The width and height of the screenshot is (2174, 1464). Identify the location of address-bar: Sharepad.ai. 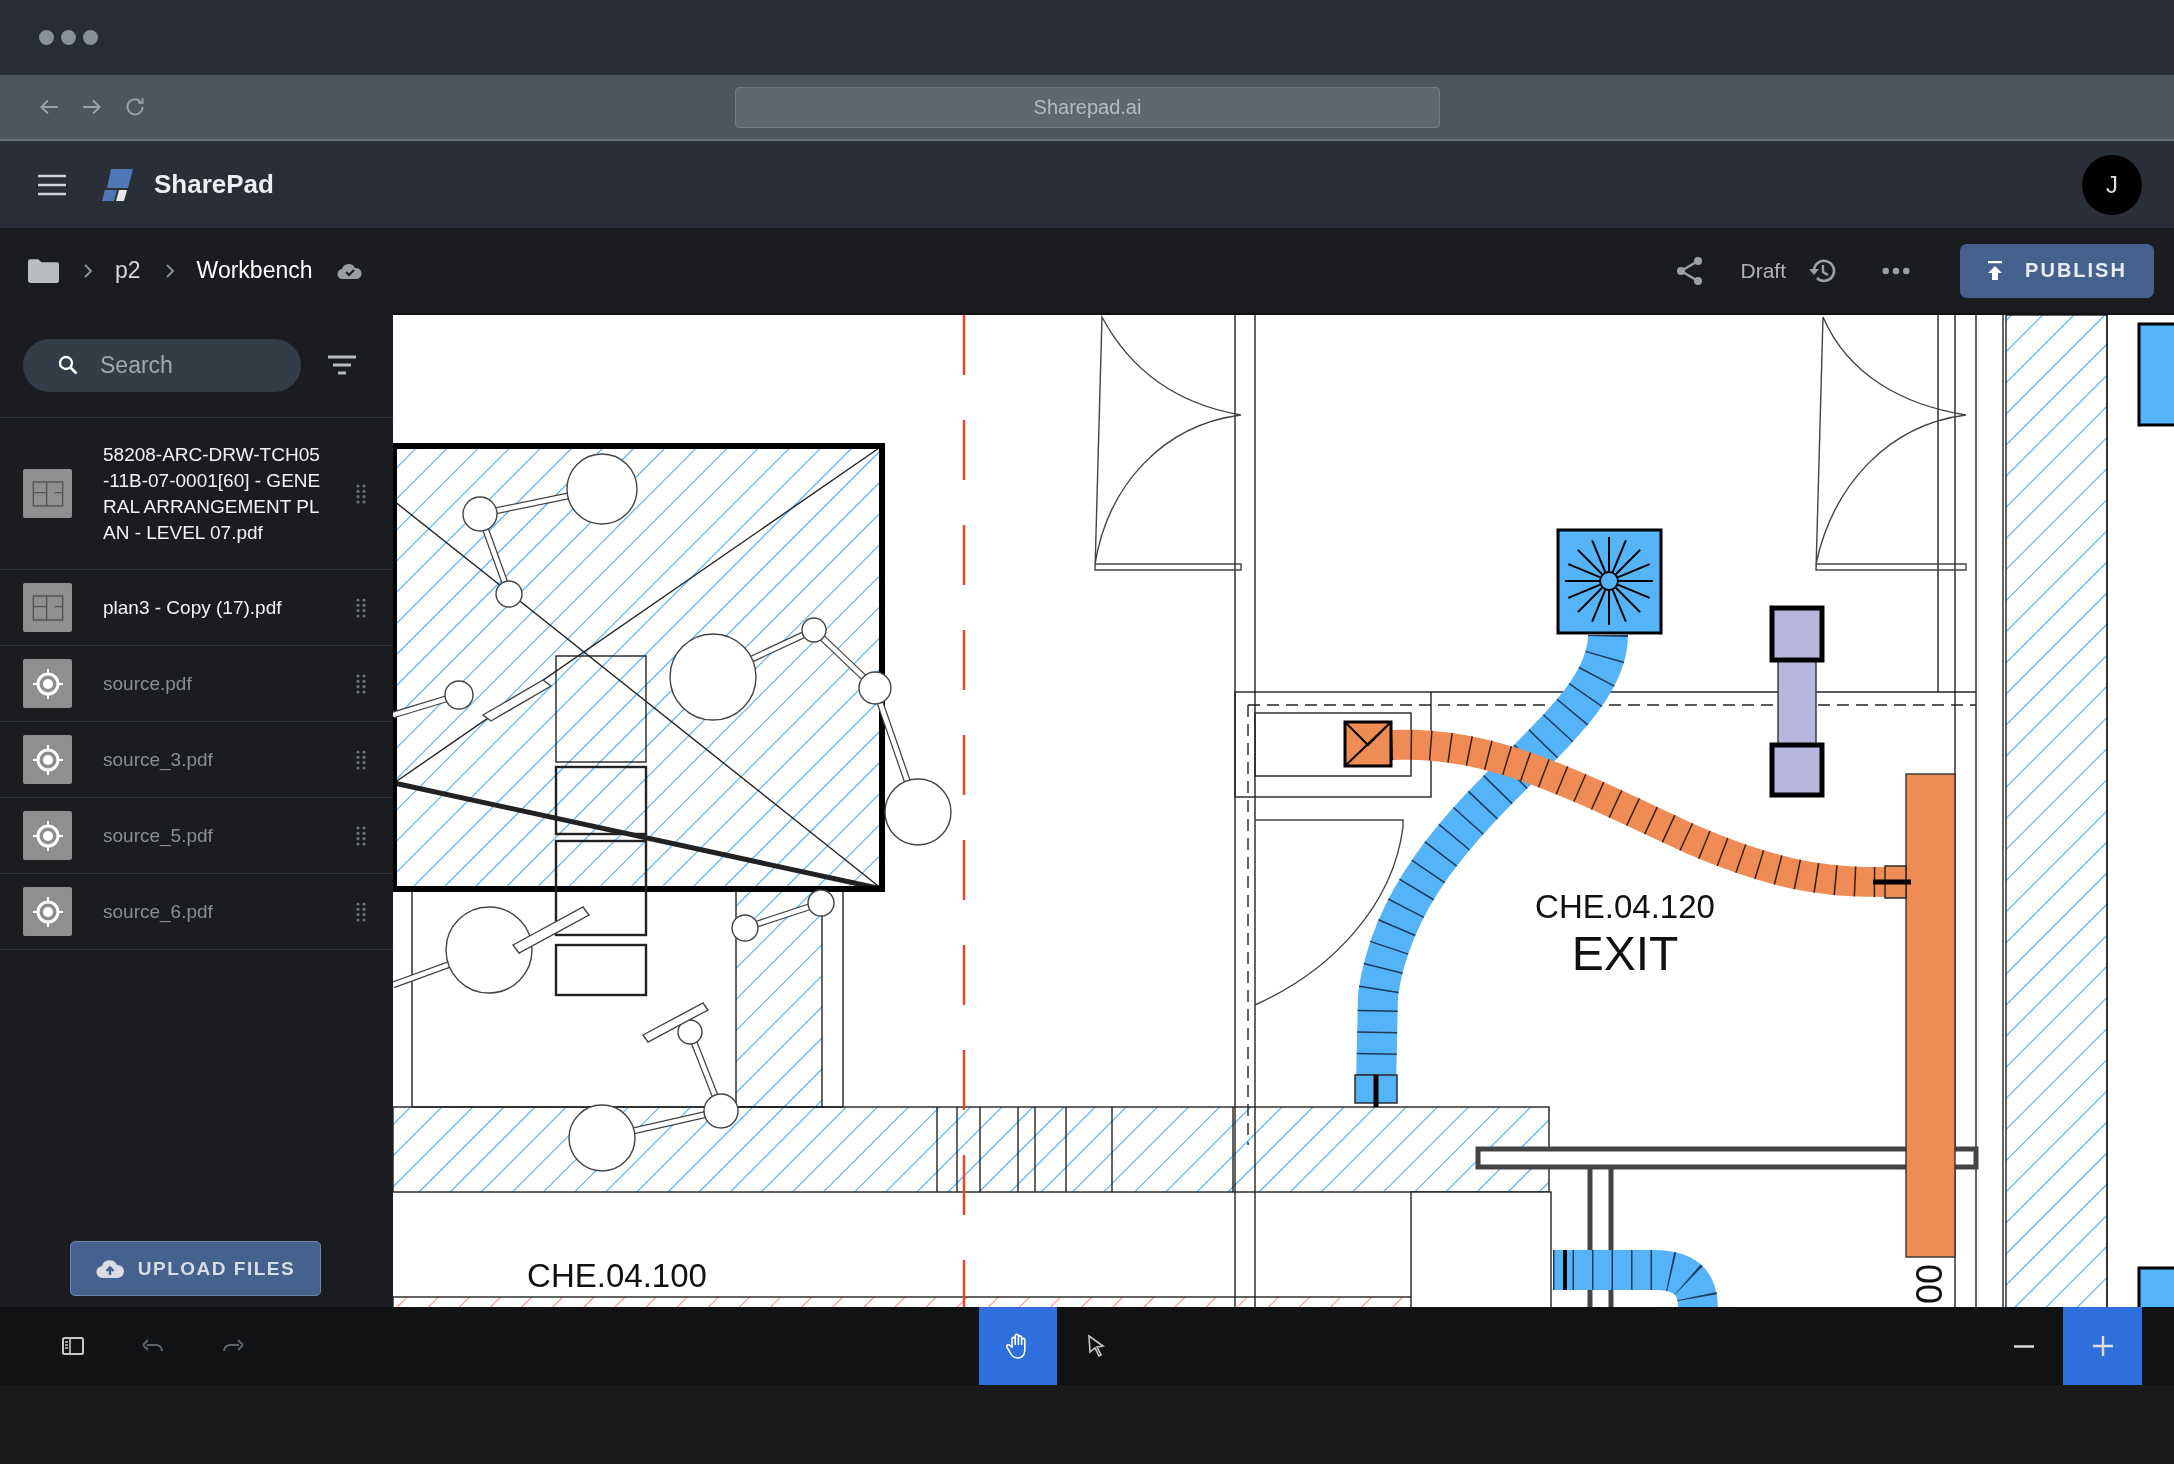
(1087, 107).